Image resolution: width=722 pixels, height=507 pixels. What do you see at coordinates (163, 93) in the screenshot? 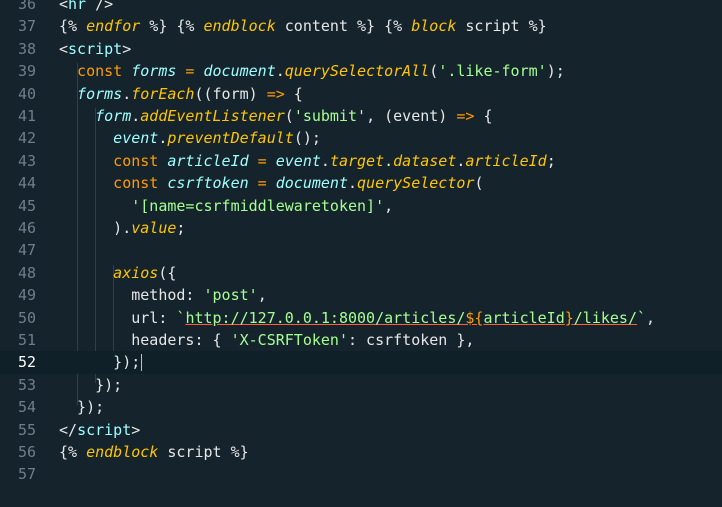
I see `code-token: forEach` at bounding box center [163, 93].